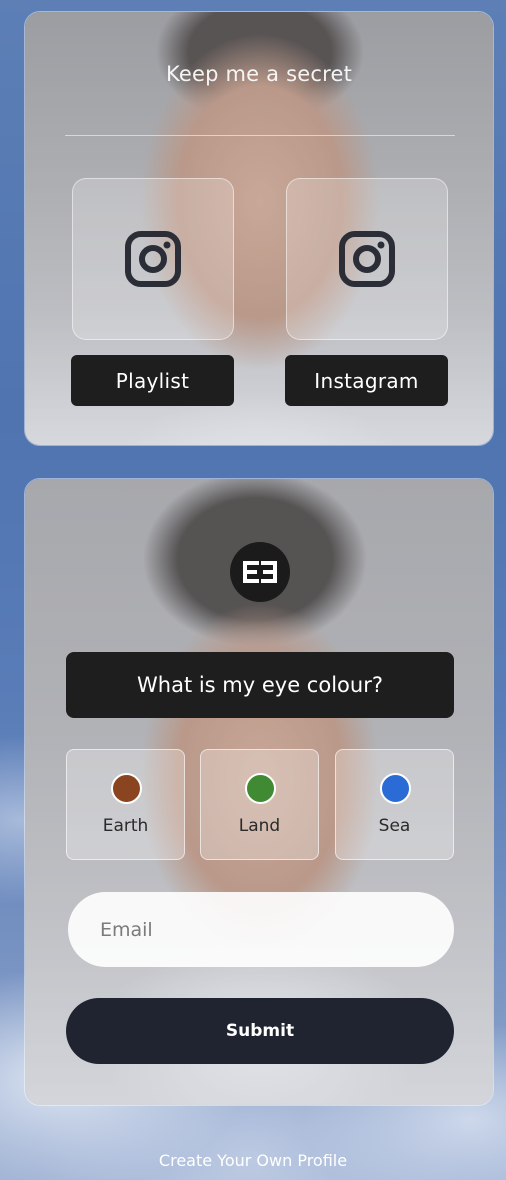 The image size is (506, 1180). Describe the element at coordinates (259, 74) in the screenshot. I see `card-title: Keep me a secret` at that location.